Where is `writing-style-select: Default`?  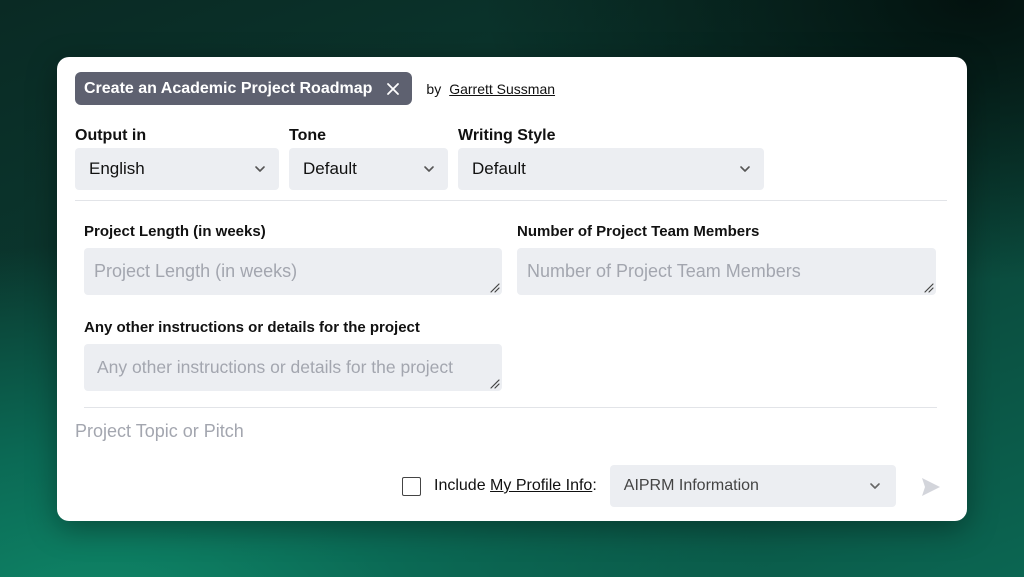 writing-style-select: Default is located at coordinates (611, 169).